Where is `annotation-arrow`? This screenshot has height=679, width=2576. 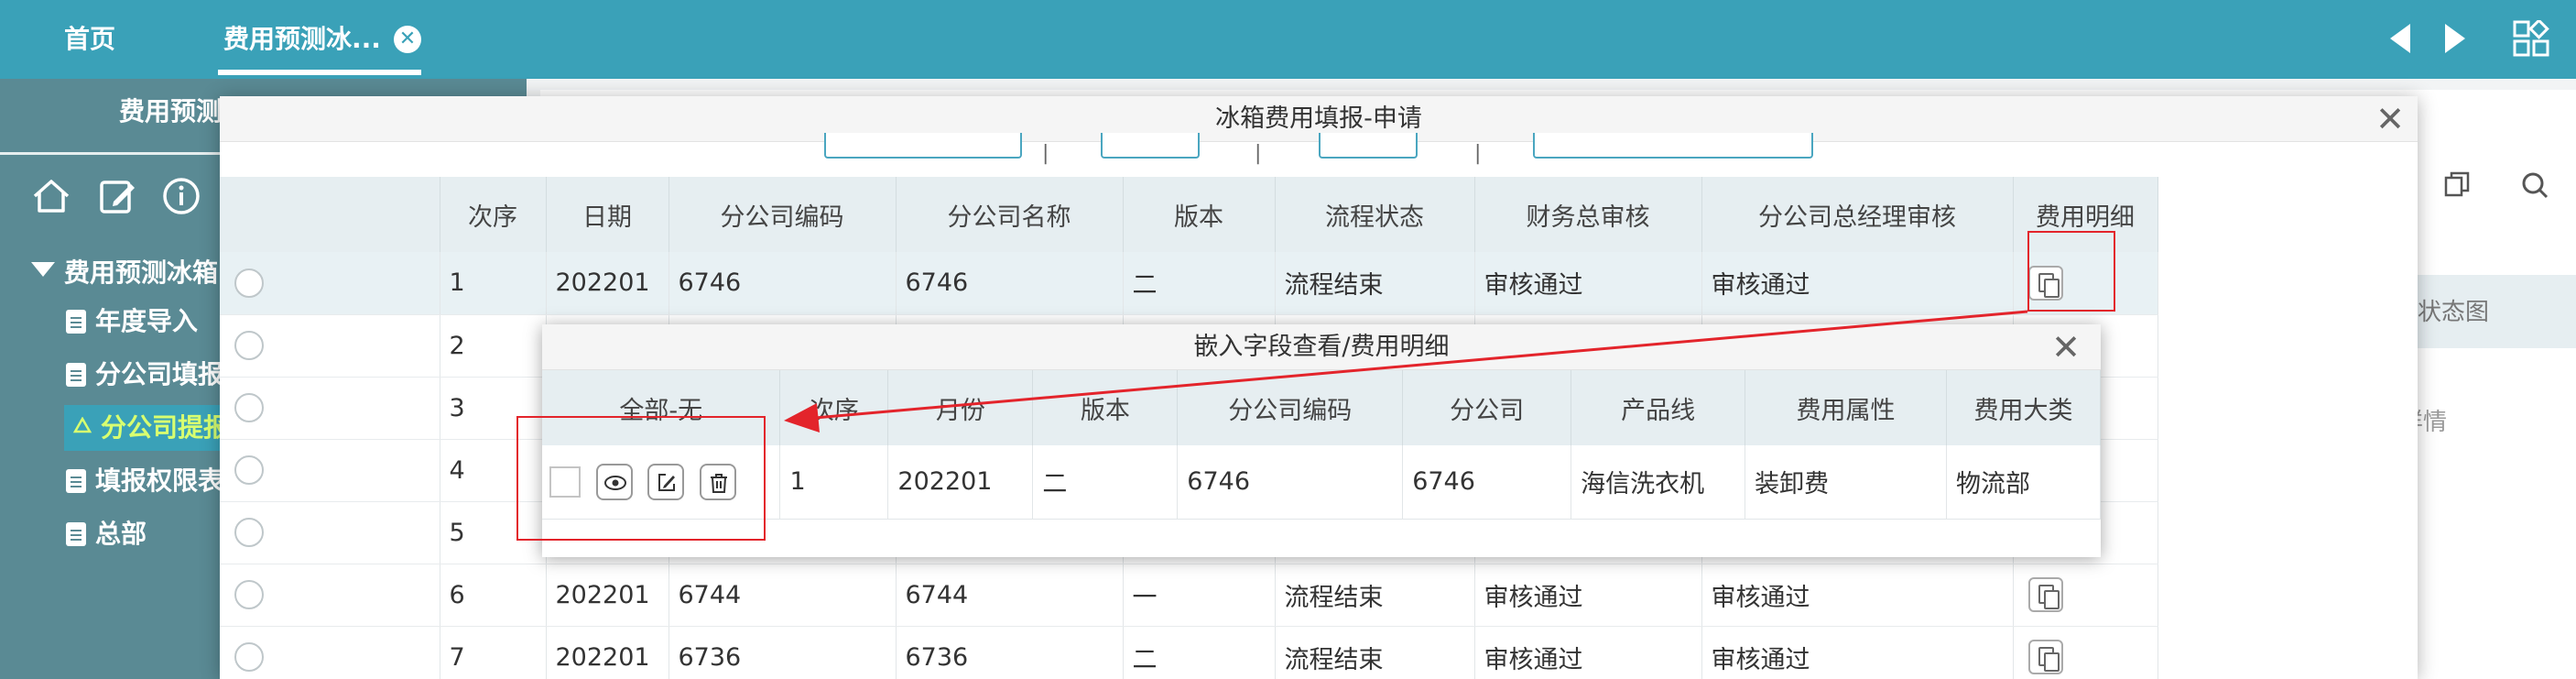 annotation-arrow is located at coordinates (1406, 371).